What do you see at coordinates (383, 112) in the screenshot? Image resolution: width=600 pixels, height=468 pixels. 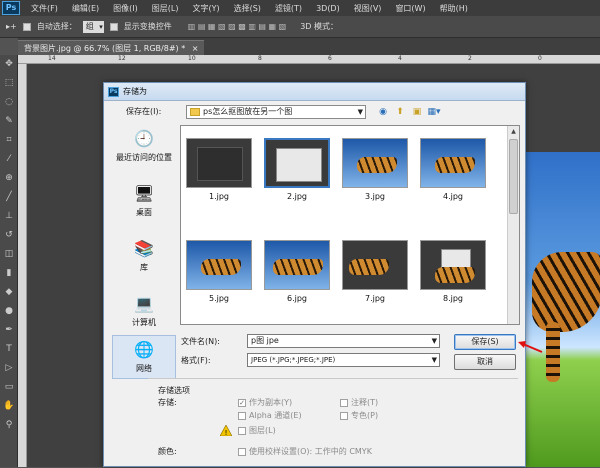 I see `back-icon: ◉` at bounding box center [383, 112].